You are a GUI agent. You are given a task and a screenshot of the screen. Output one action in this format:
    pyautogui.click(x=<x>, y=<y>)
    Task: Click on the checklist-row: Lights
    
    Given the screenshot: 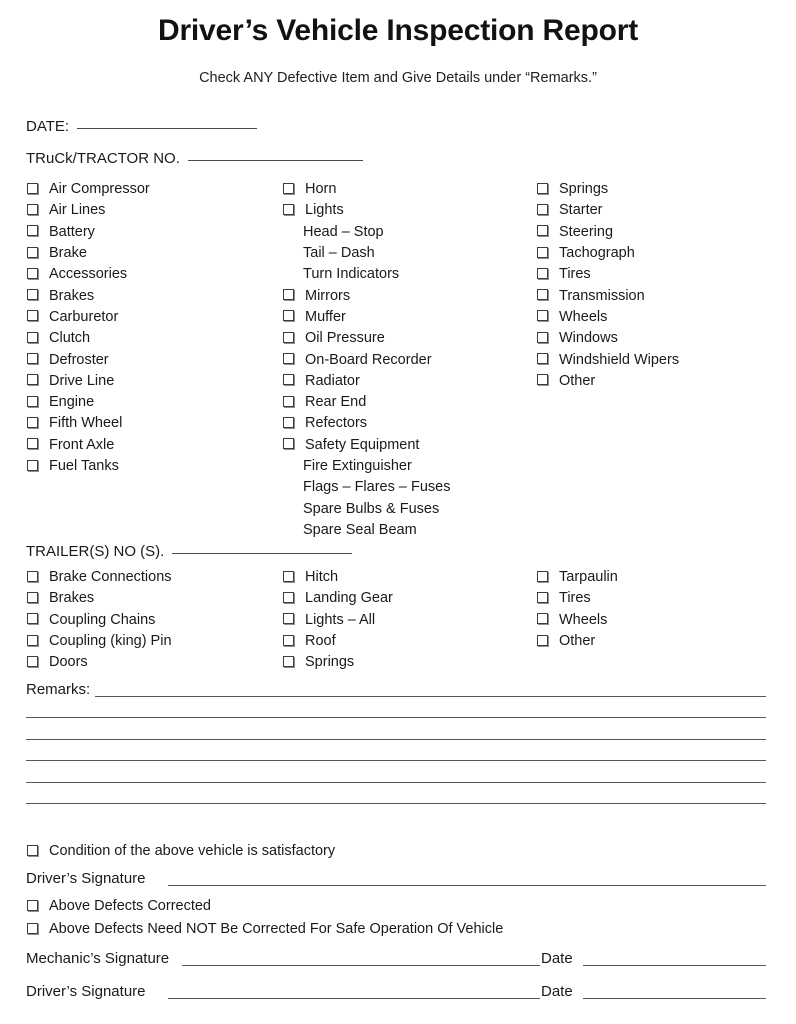 What is the action you would take?
    pyautogui.click(x=313, y=210)
    